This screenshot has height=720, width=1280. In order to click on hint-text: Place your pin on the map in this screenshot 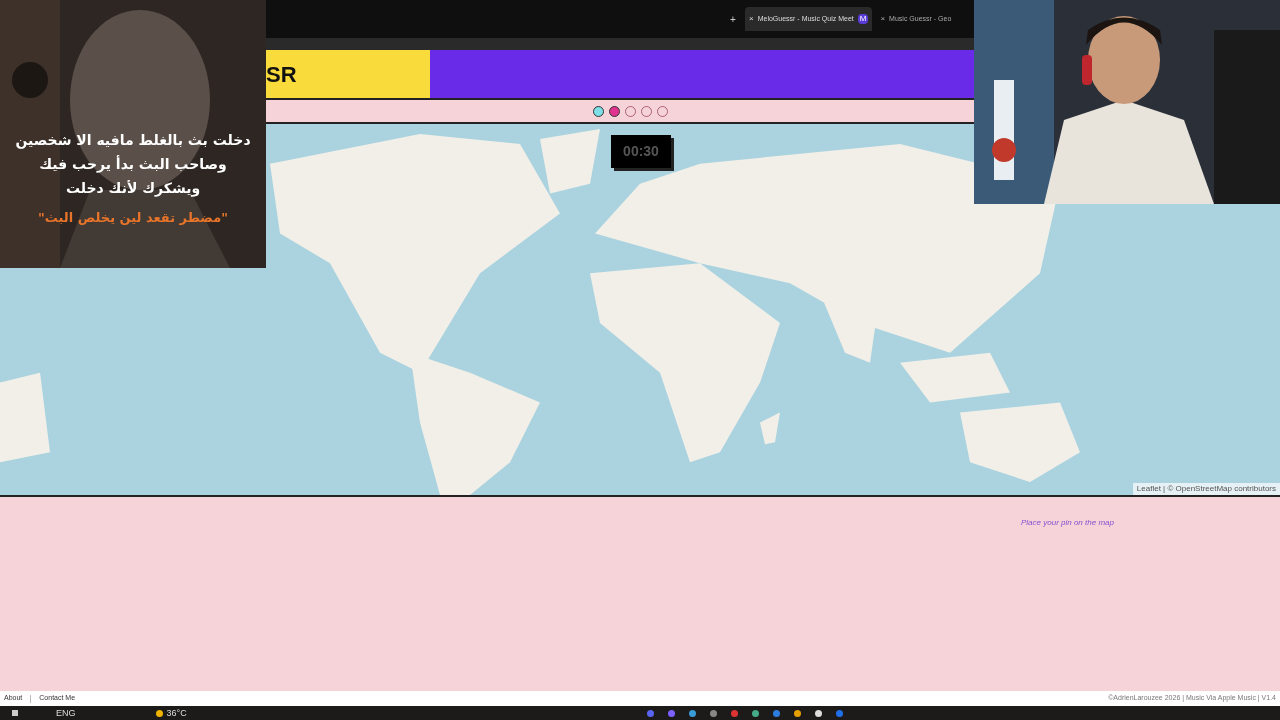, I will do `click(1067, 523)`.